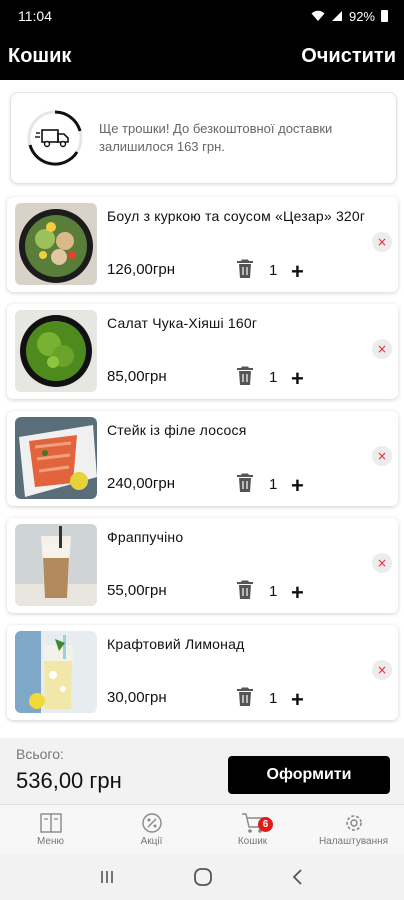  I want to click on cart-item: Фраппучіно 55,00грн 1 + ×, so click(202, 565).